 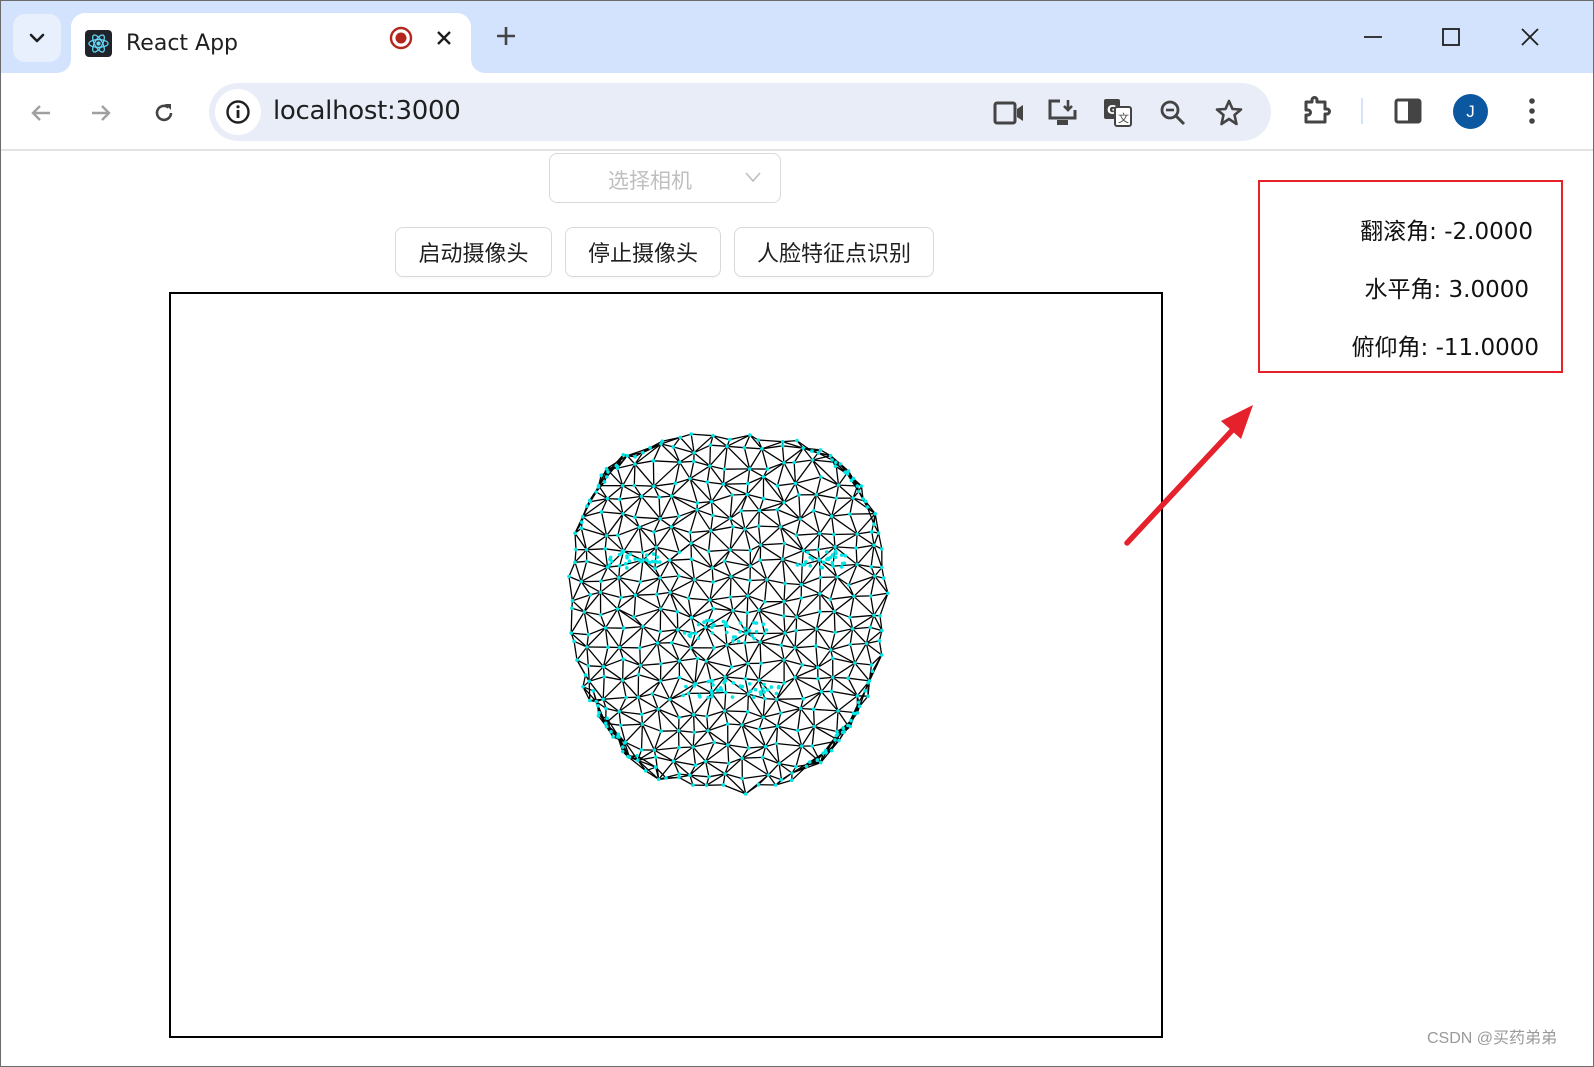 What do you see at coordinates (506, 36) in the screenshot?
I see `new-tab-button` at bounding box center [506, 36].